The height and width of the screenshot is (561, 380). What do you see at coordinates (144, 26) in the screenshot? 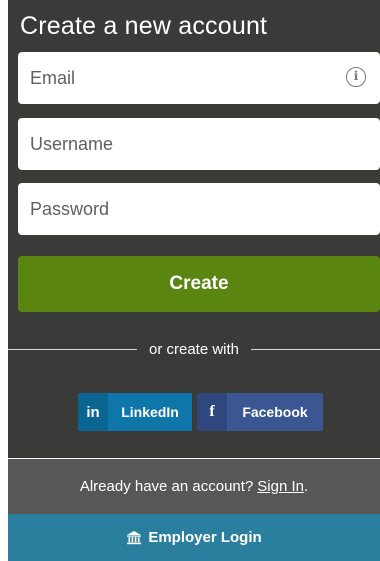
I see `page-title: Create a new account` at bounding box center [144, 26].